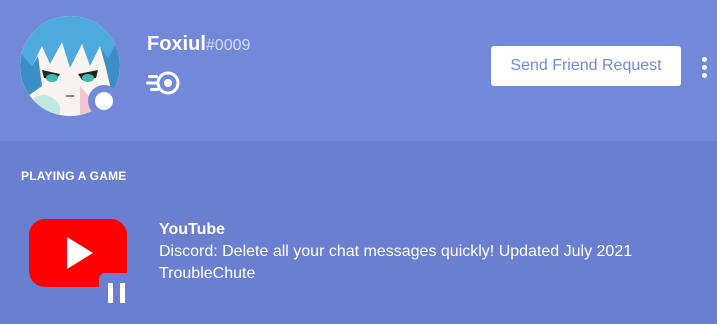 The image size is (717, 324). Describe the element at coordinates (74, 176) in the screenshot. I see `activity-section-title: PLAYING A GAME` at that location.